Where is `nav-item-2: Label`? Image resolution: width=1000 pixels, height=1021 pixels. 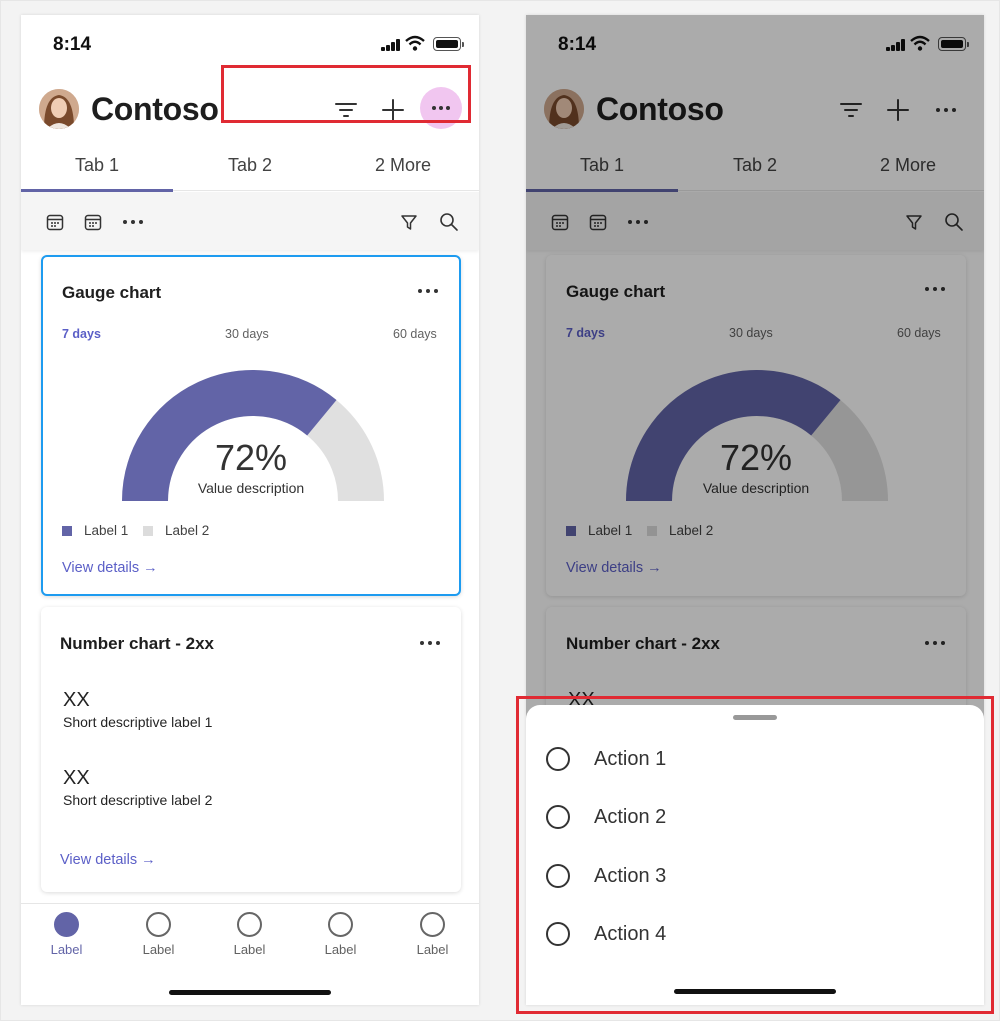
nav-item-2: Label is located at coordinates (158, 937).